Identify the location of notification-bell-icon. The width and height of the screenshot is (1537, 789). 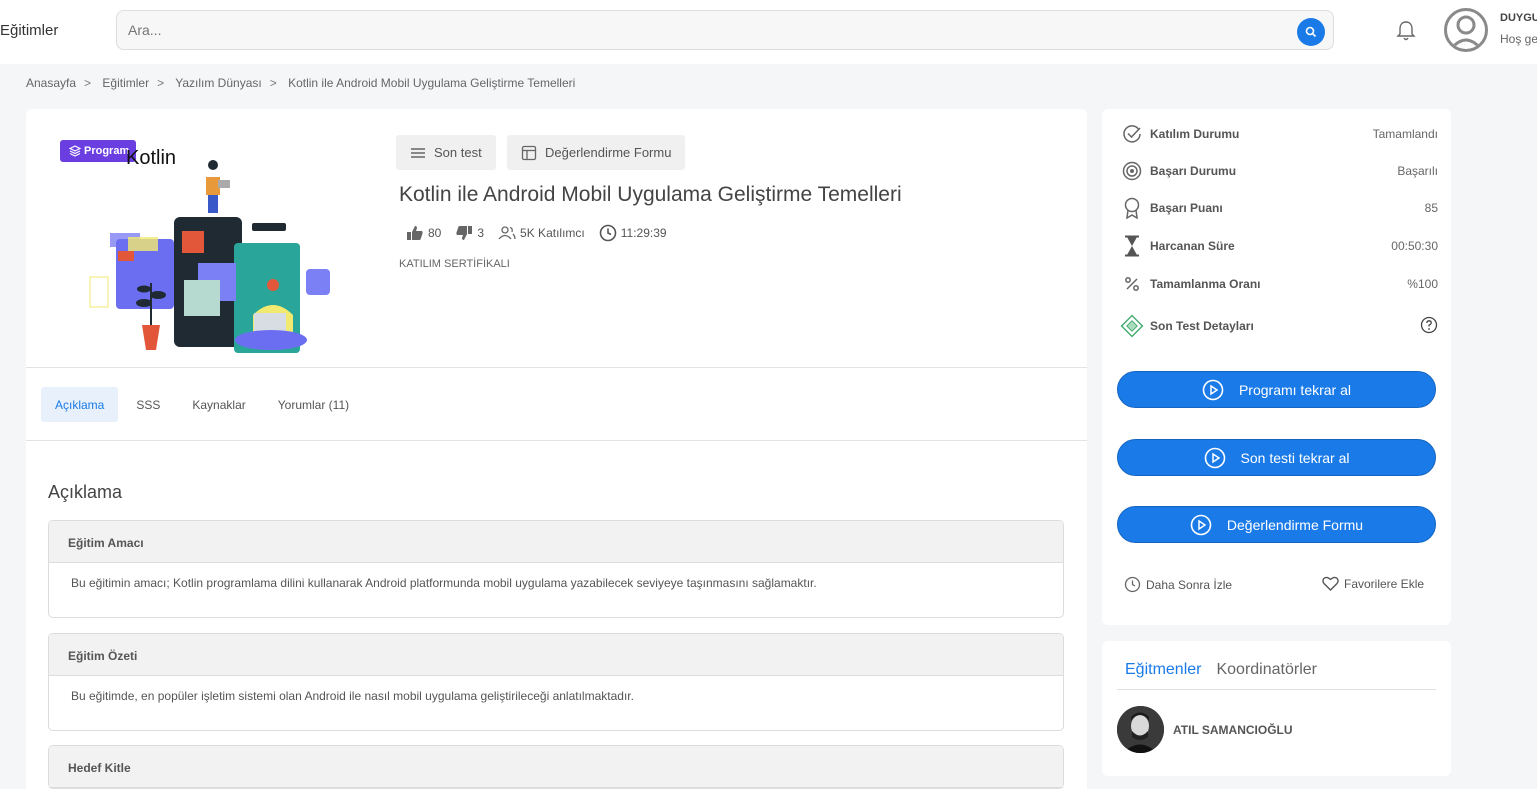
(1406, 33).